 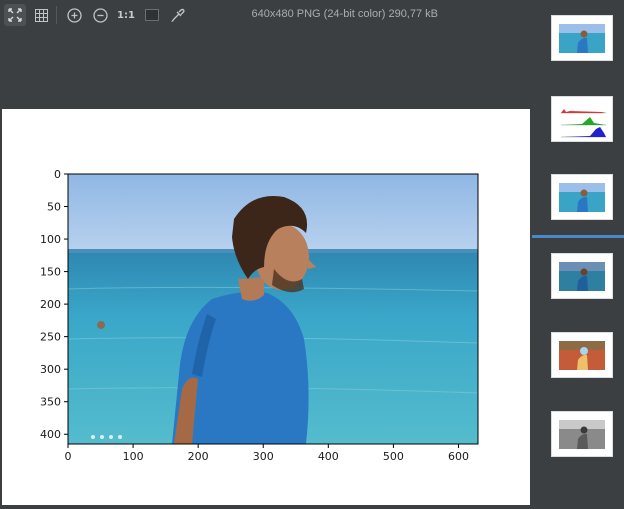 I want to click on grayscale-photo-thumbnail-icon, so click(x=582, y=434).